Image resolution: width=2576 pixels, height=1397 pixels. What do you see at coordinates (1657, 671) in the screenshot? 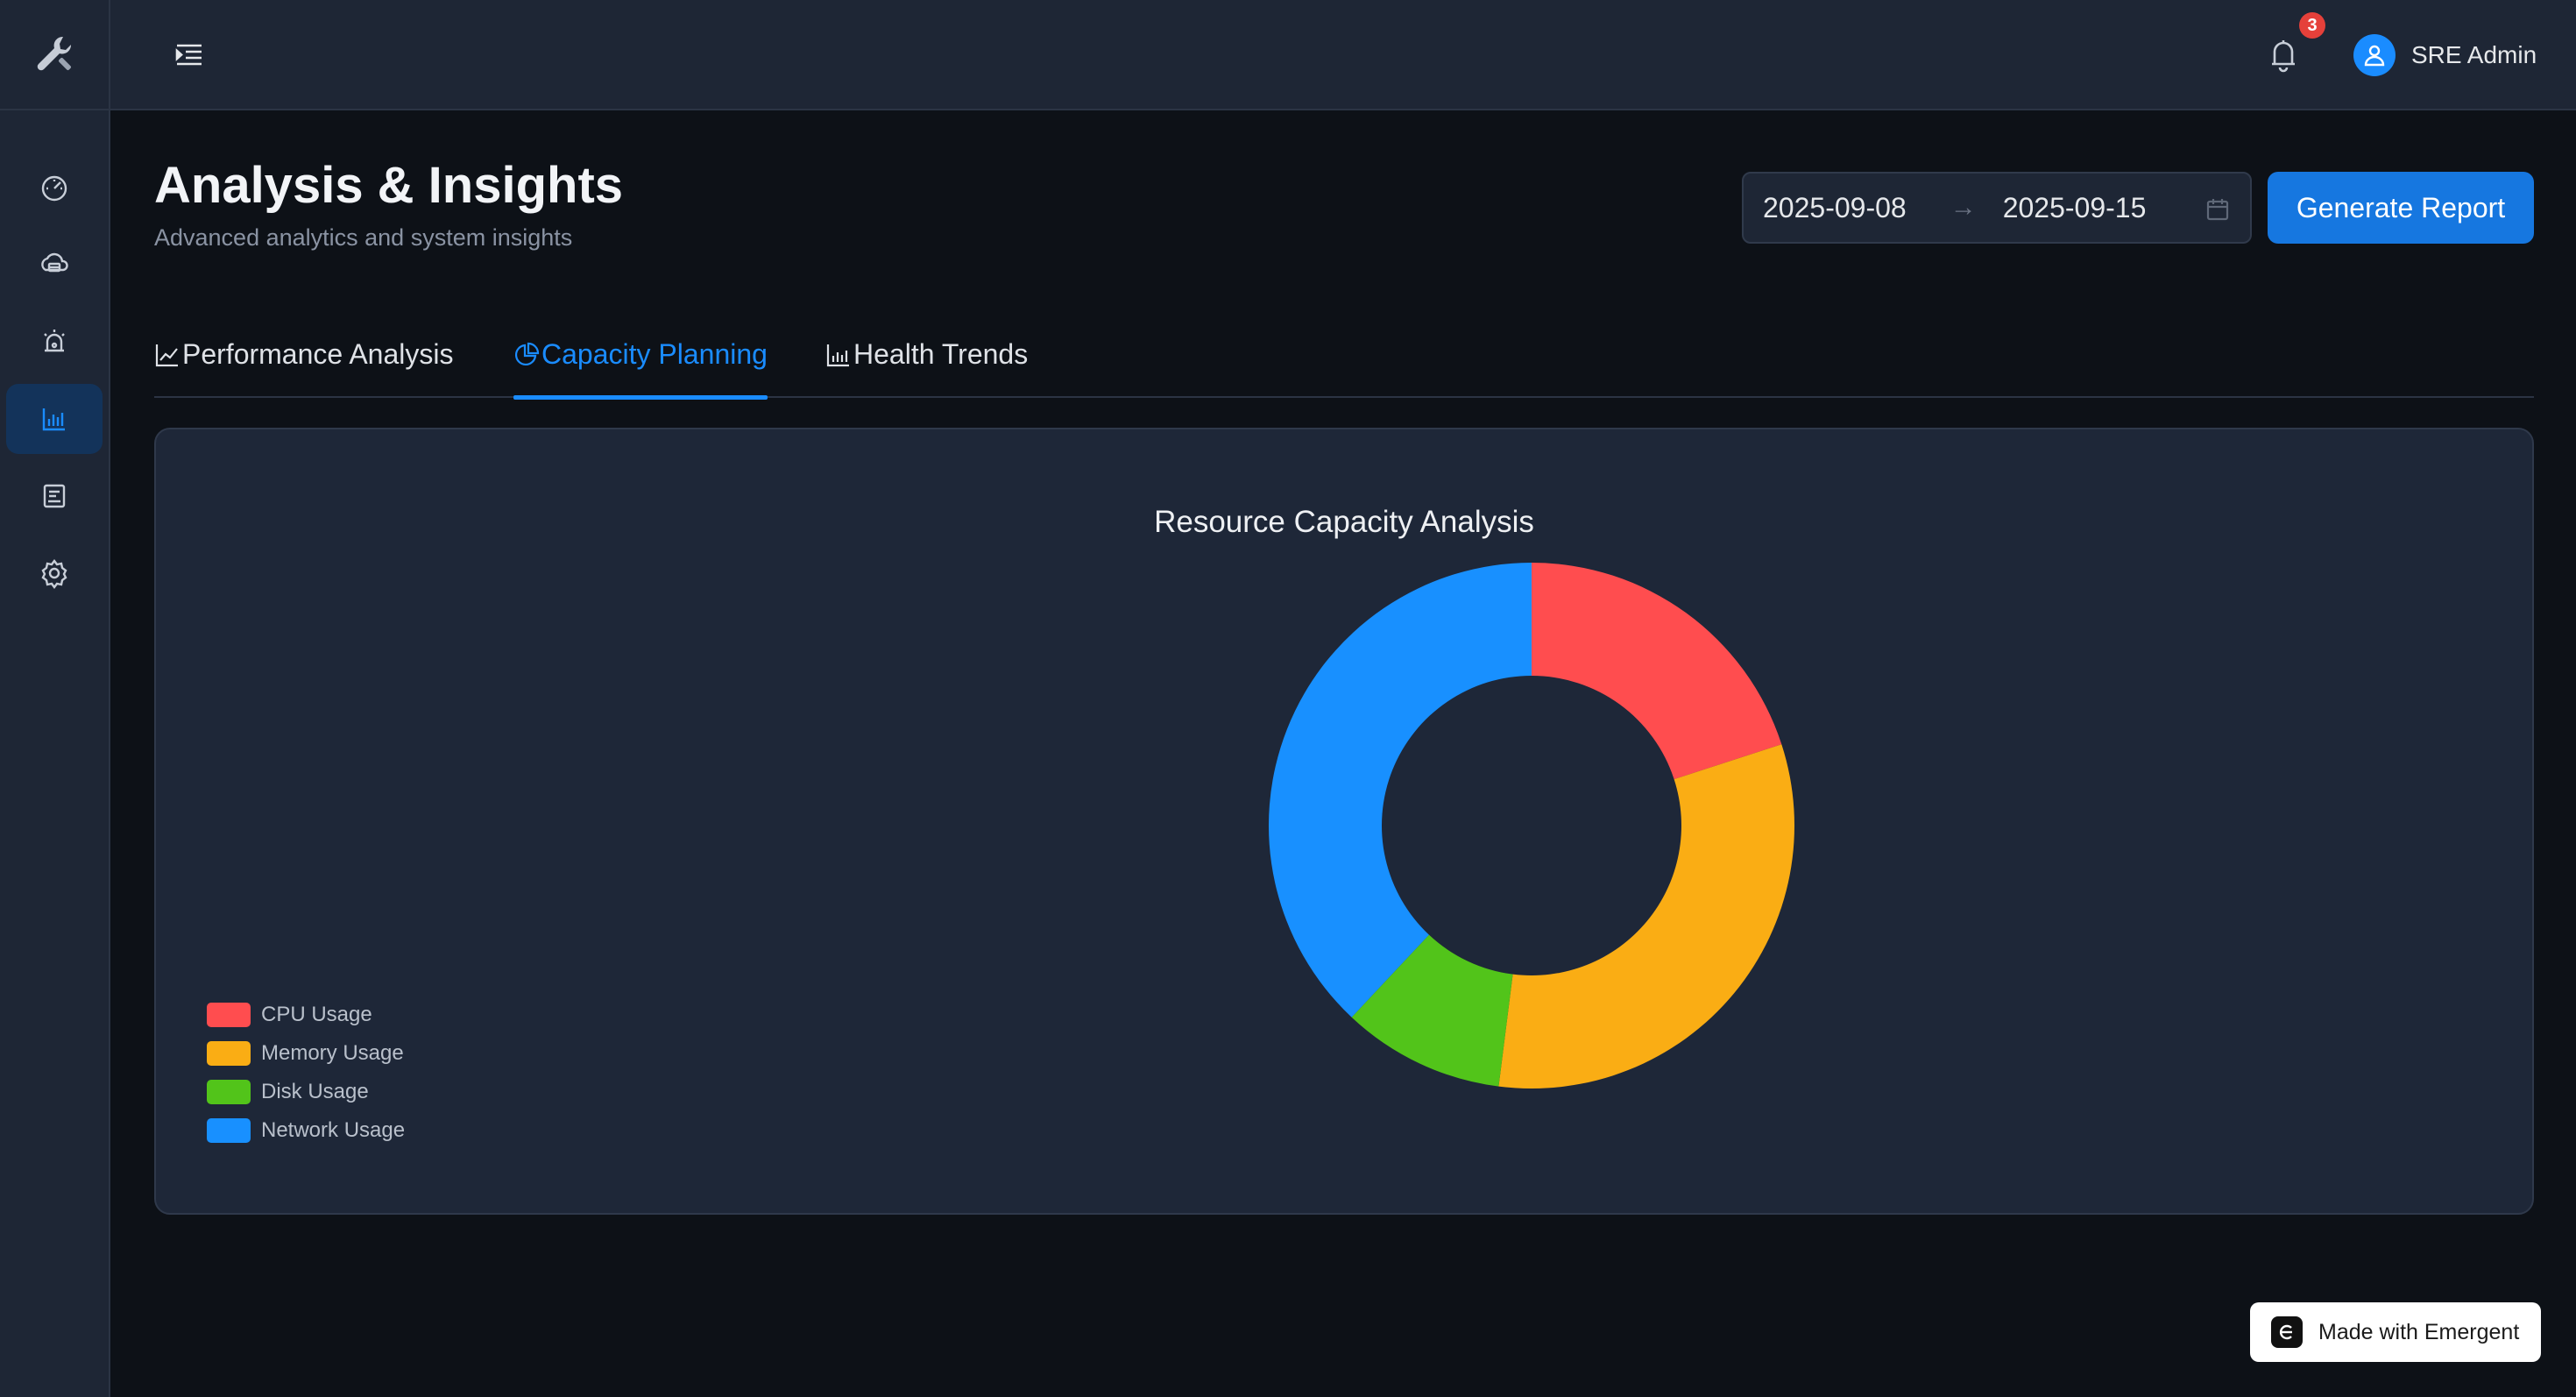
I see `donut-slice-cpu-usage` at bounding box center [1657, 671].